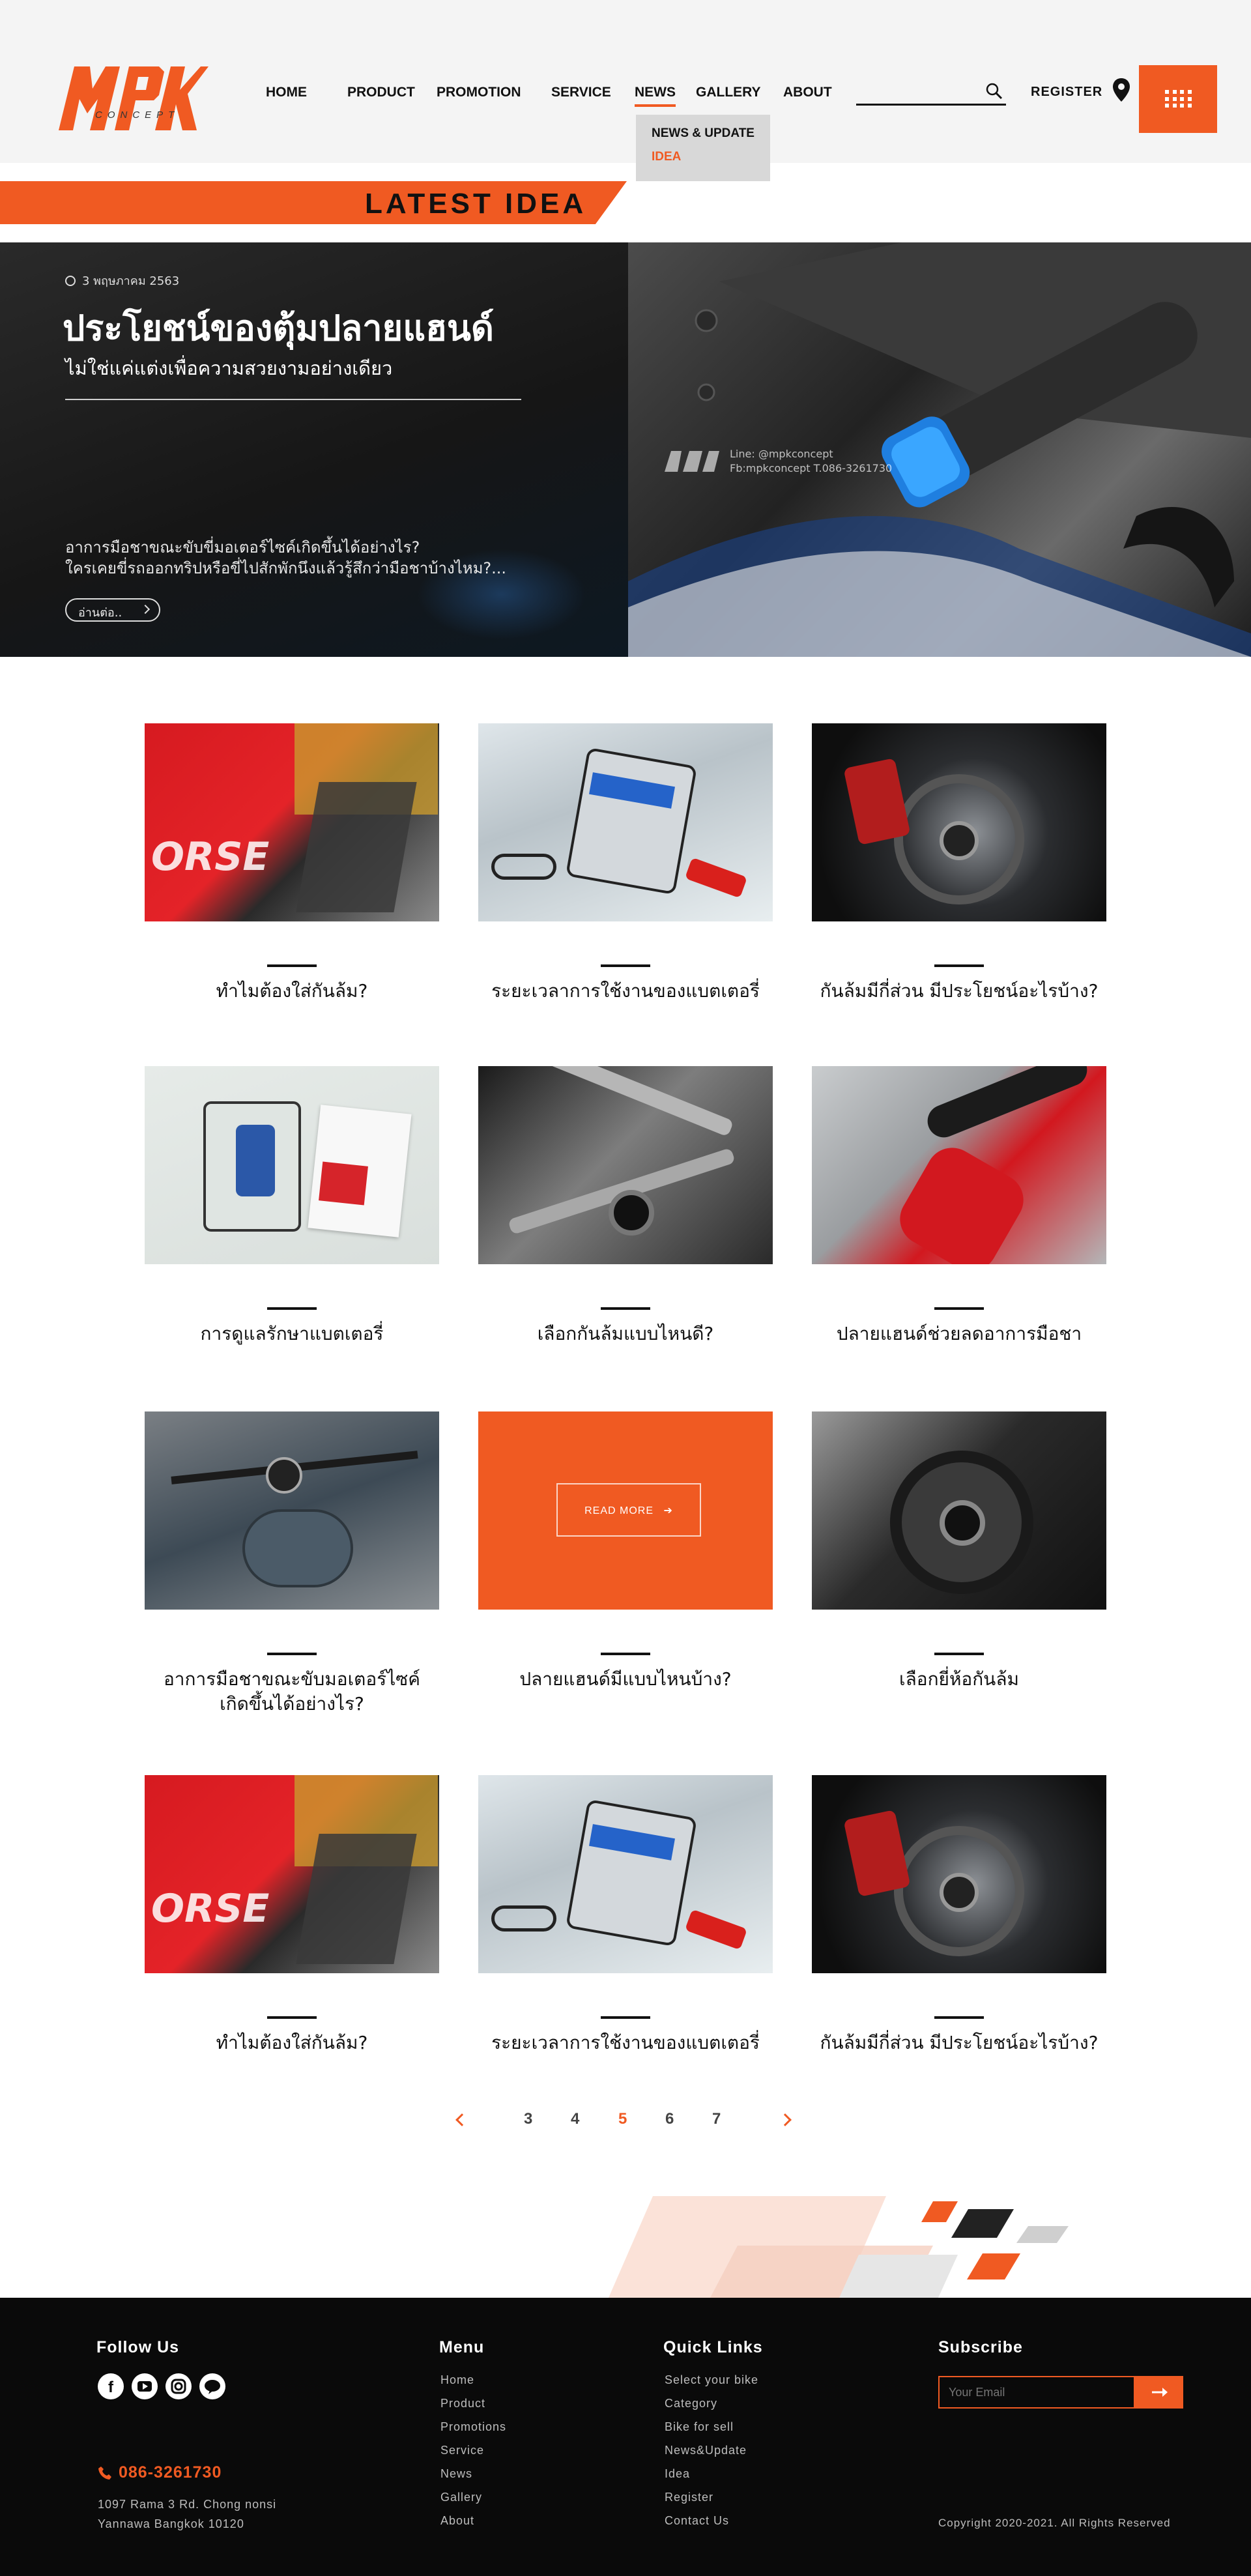 The image size is (1251, 2576). What do you see at coordinates (877, 801) in the screenshot?
I see `brake-caliper` at bounding box center [877, 801].